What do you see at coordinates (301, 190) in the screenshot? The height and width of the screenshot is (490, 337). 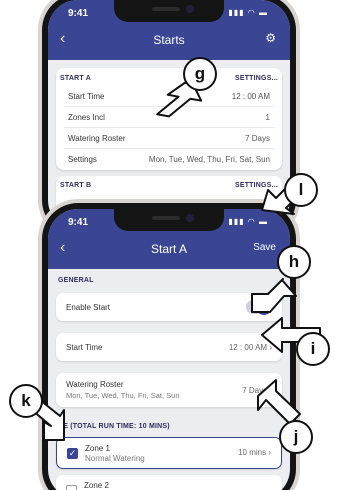 I see `callout-l: l` at bounding box center [301, 190].